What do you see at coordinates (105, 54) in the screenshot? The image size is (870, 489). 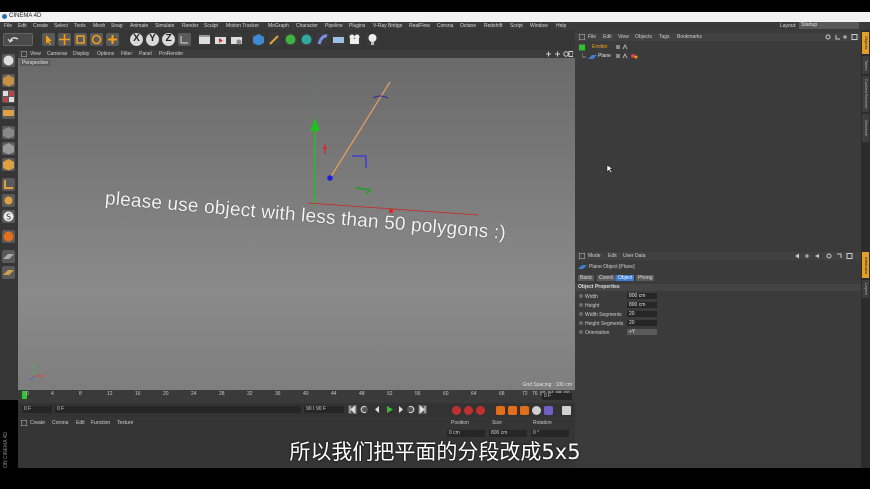 I see `viewport-menu-options: Options` at bounding box center [105, 54].